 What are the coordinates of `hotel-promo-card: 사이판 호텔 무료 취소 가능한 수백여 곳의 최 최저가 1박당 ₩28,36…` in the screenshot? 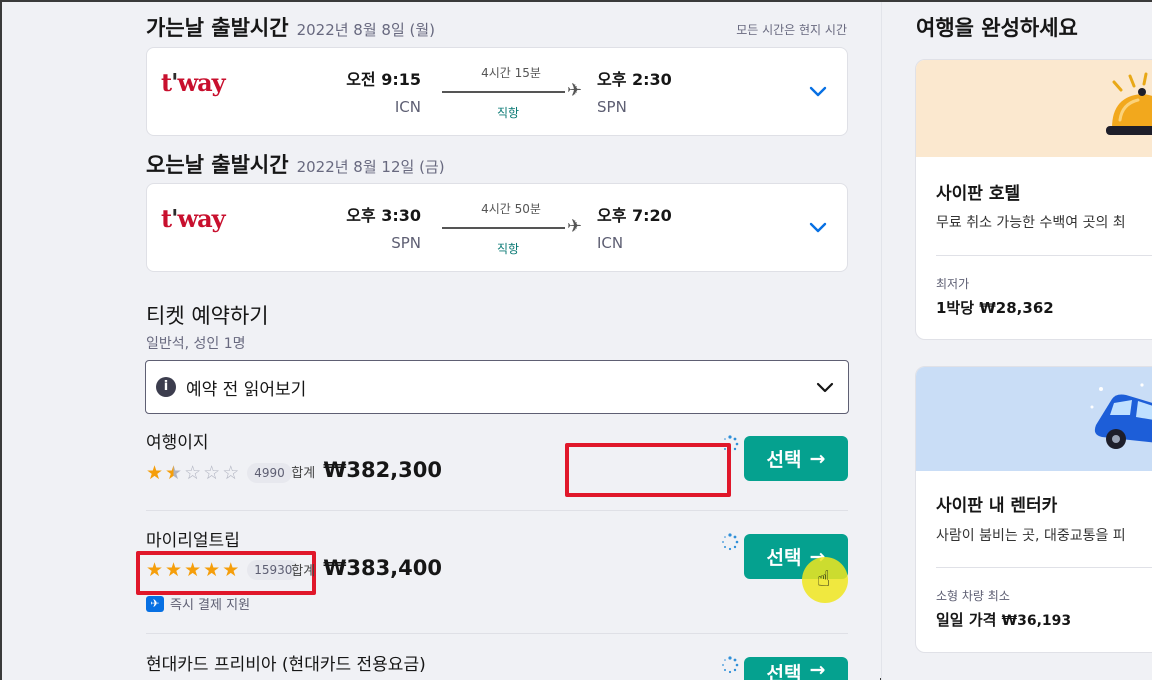 It's located at (1033, 199).